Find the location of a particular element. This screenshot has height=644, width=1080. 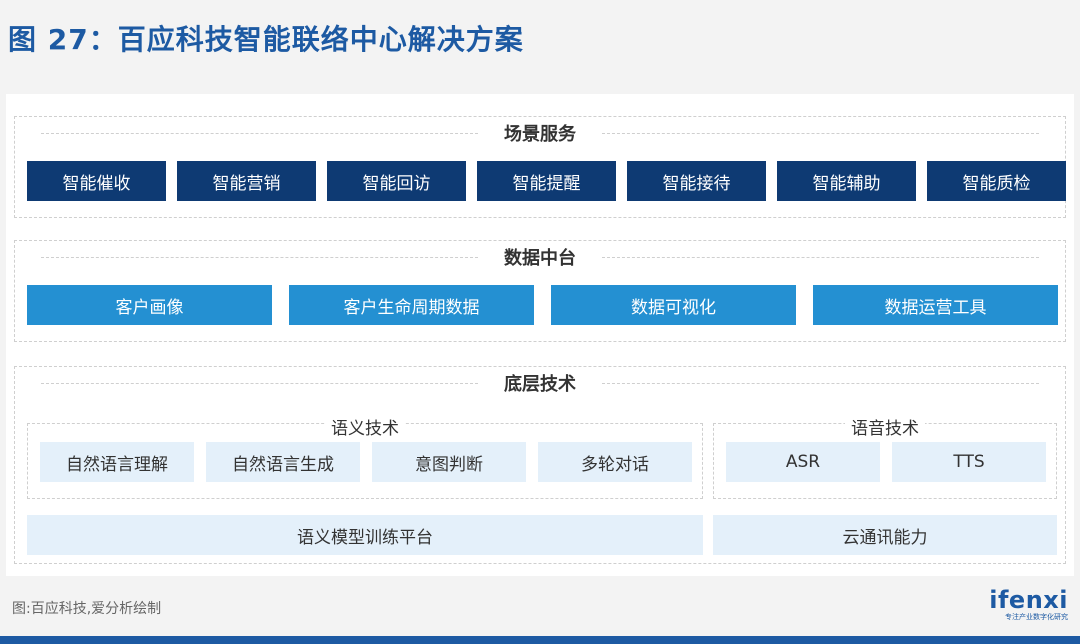

data-item-2: 客户生命周期数据 is located at coordinates (411, 305).